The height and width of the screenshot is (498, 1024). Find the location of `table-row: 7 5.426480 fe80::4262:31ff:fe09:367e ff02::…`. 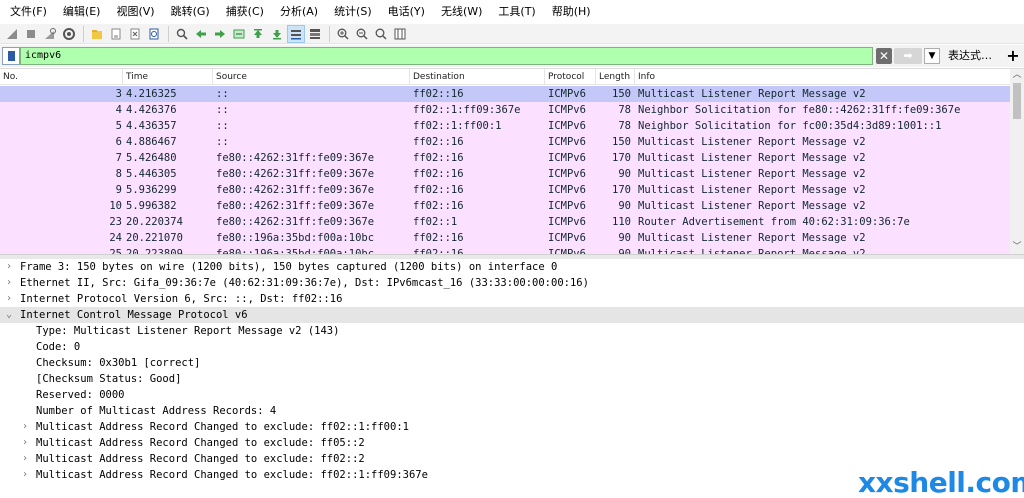

table-row: 7 5.426480 fe80::4262:31ff:fe09:367e ff02::… is located at coordinates (505, 158).